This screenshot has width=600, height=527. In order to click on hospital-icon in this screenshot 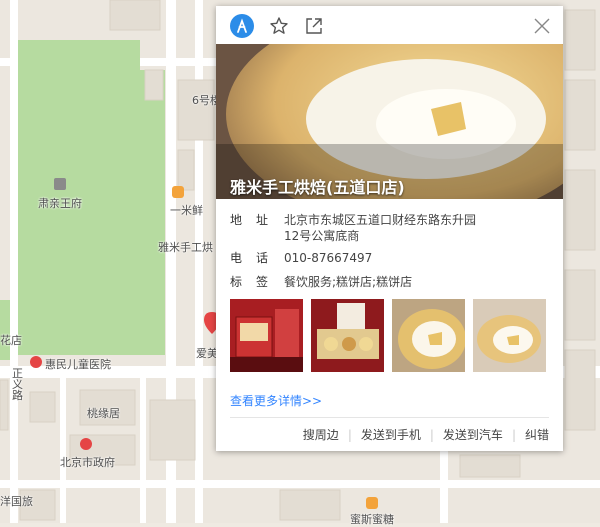, I will do `click(36, 362)`.